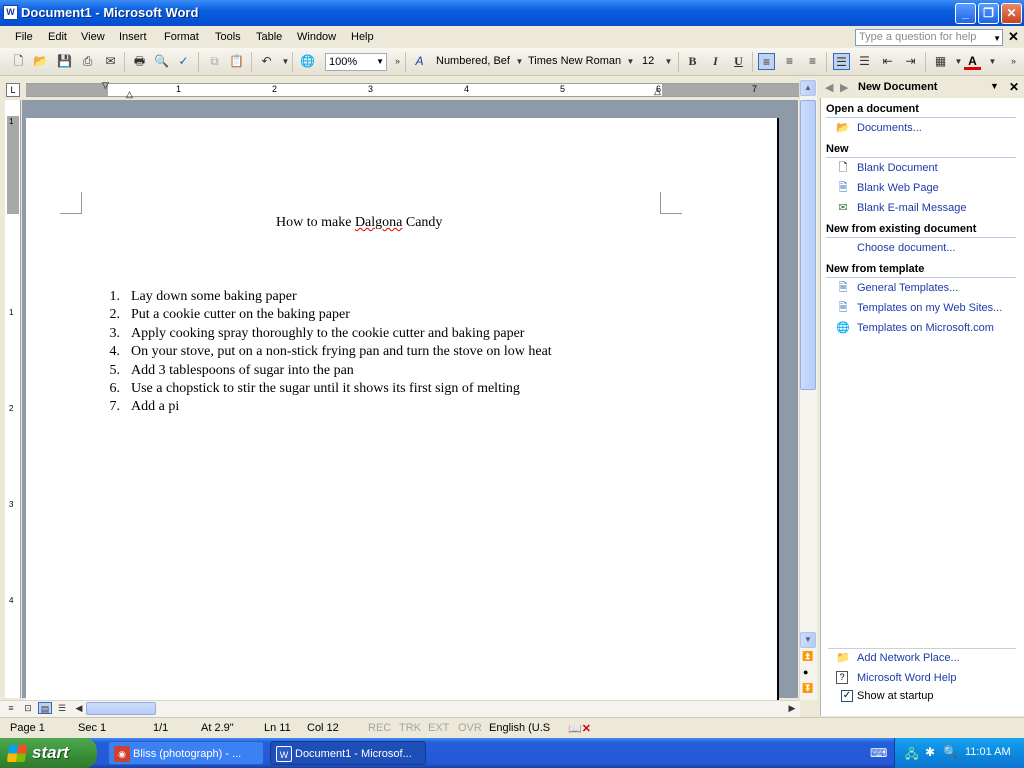 The width and height of the screenshot is (1024, 768). Describe the element at coordinates (766, 61) in the screenshot. I see `align-left-icon: ≡` at that location.